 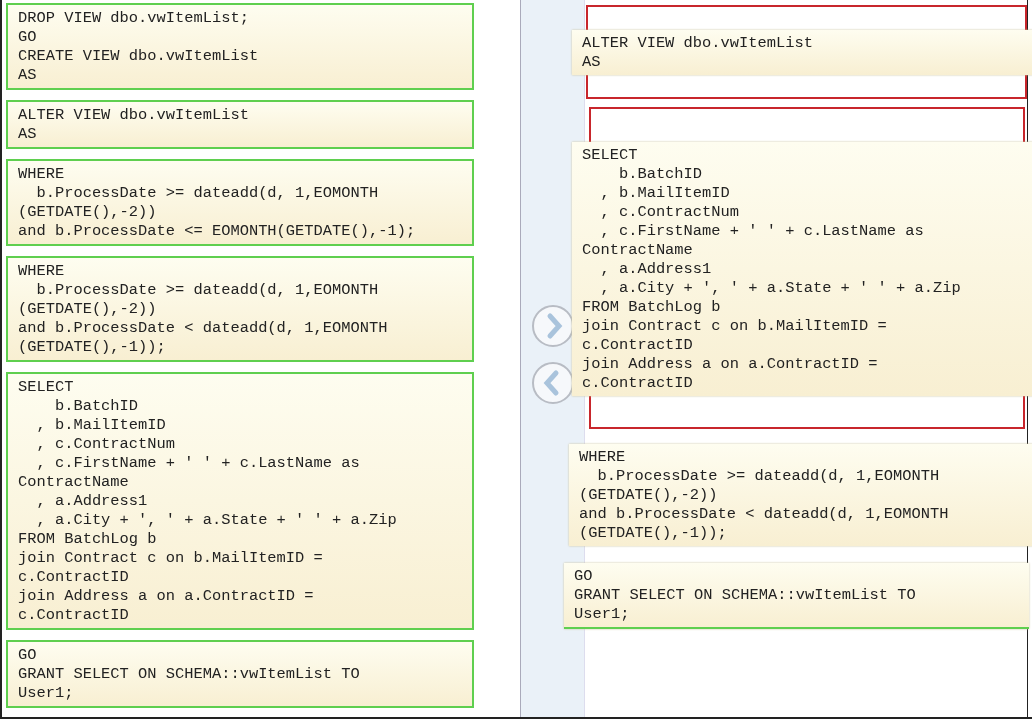 I want to click on code-block: WHERE b.ProcessDate >= dateadd(d, 1,EOMONTH (GETDATE(),-2)) and b.ProcessDate <= EOMONTH(GETDATE(),-1);, so click(x=240, y=202).